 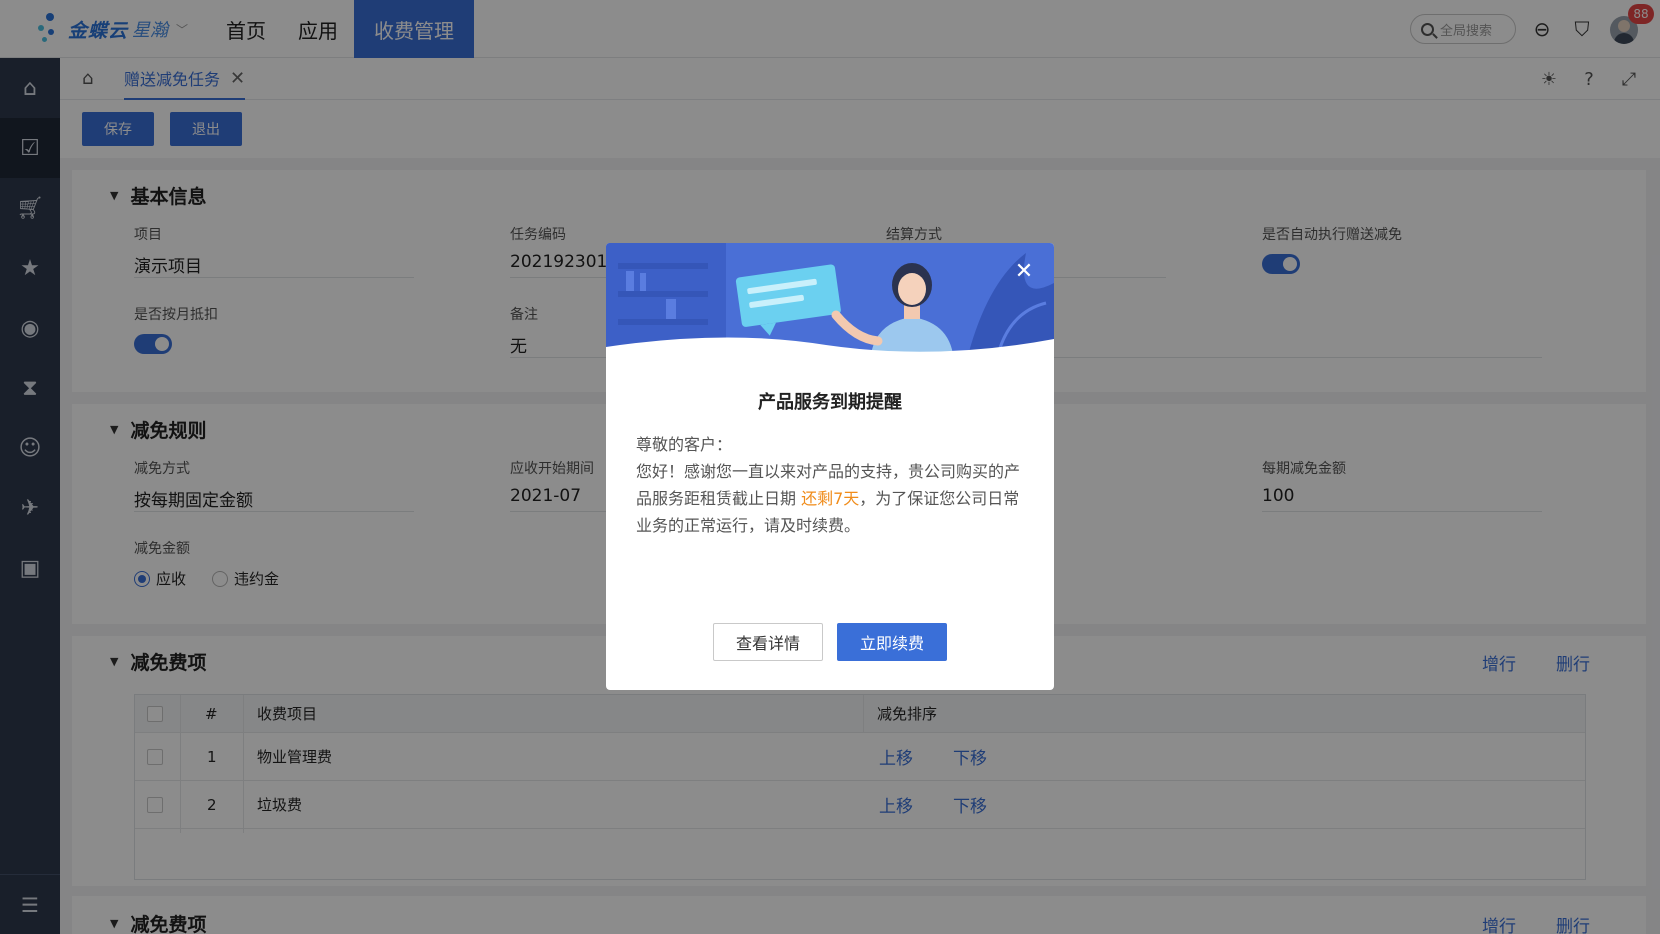 What do you see at coordinates (684, 444) in the screenshot?
I see `dialog-greeting: 尊敬的客户：` at bounding box center [684, 444].